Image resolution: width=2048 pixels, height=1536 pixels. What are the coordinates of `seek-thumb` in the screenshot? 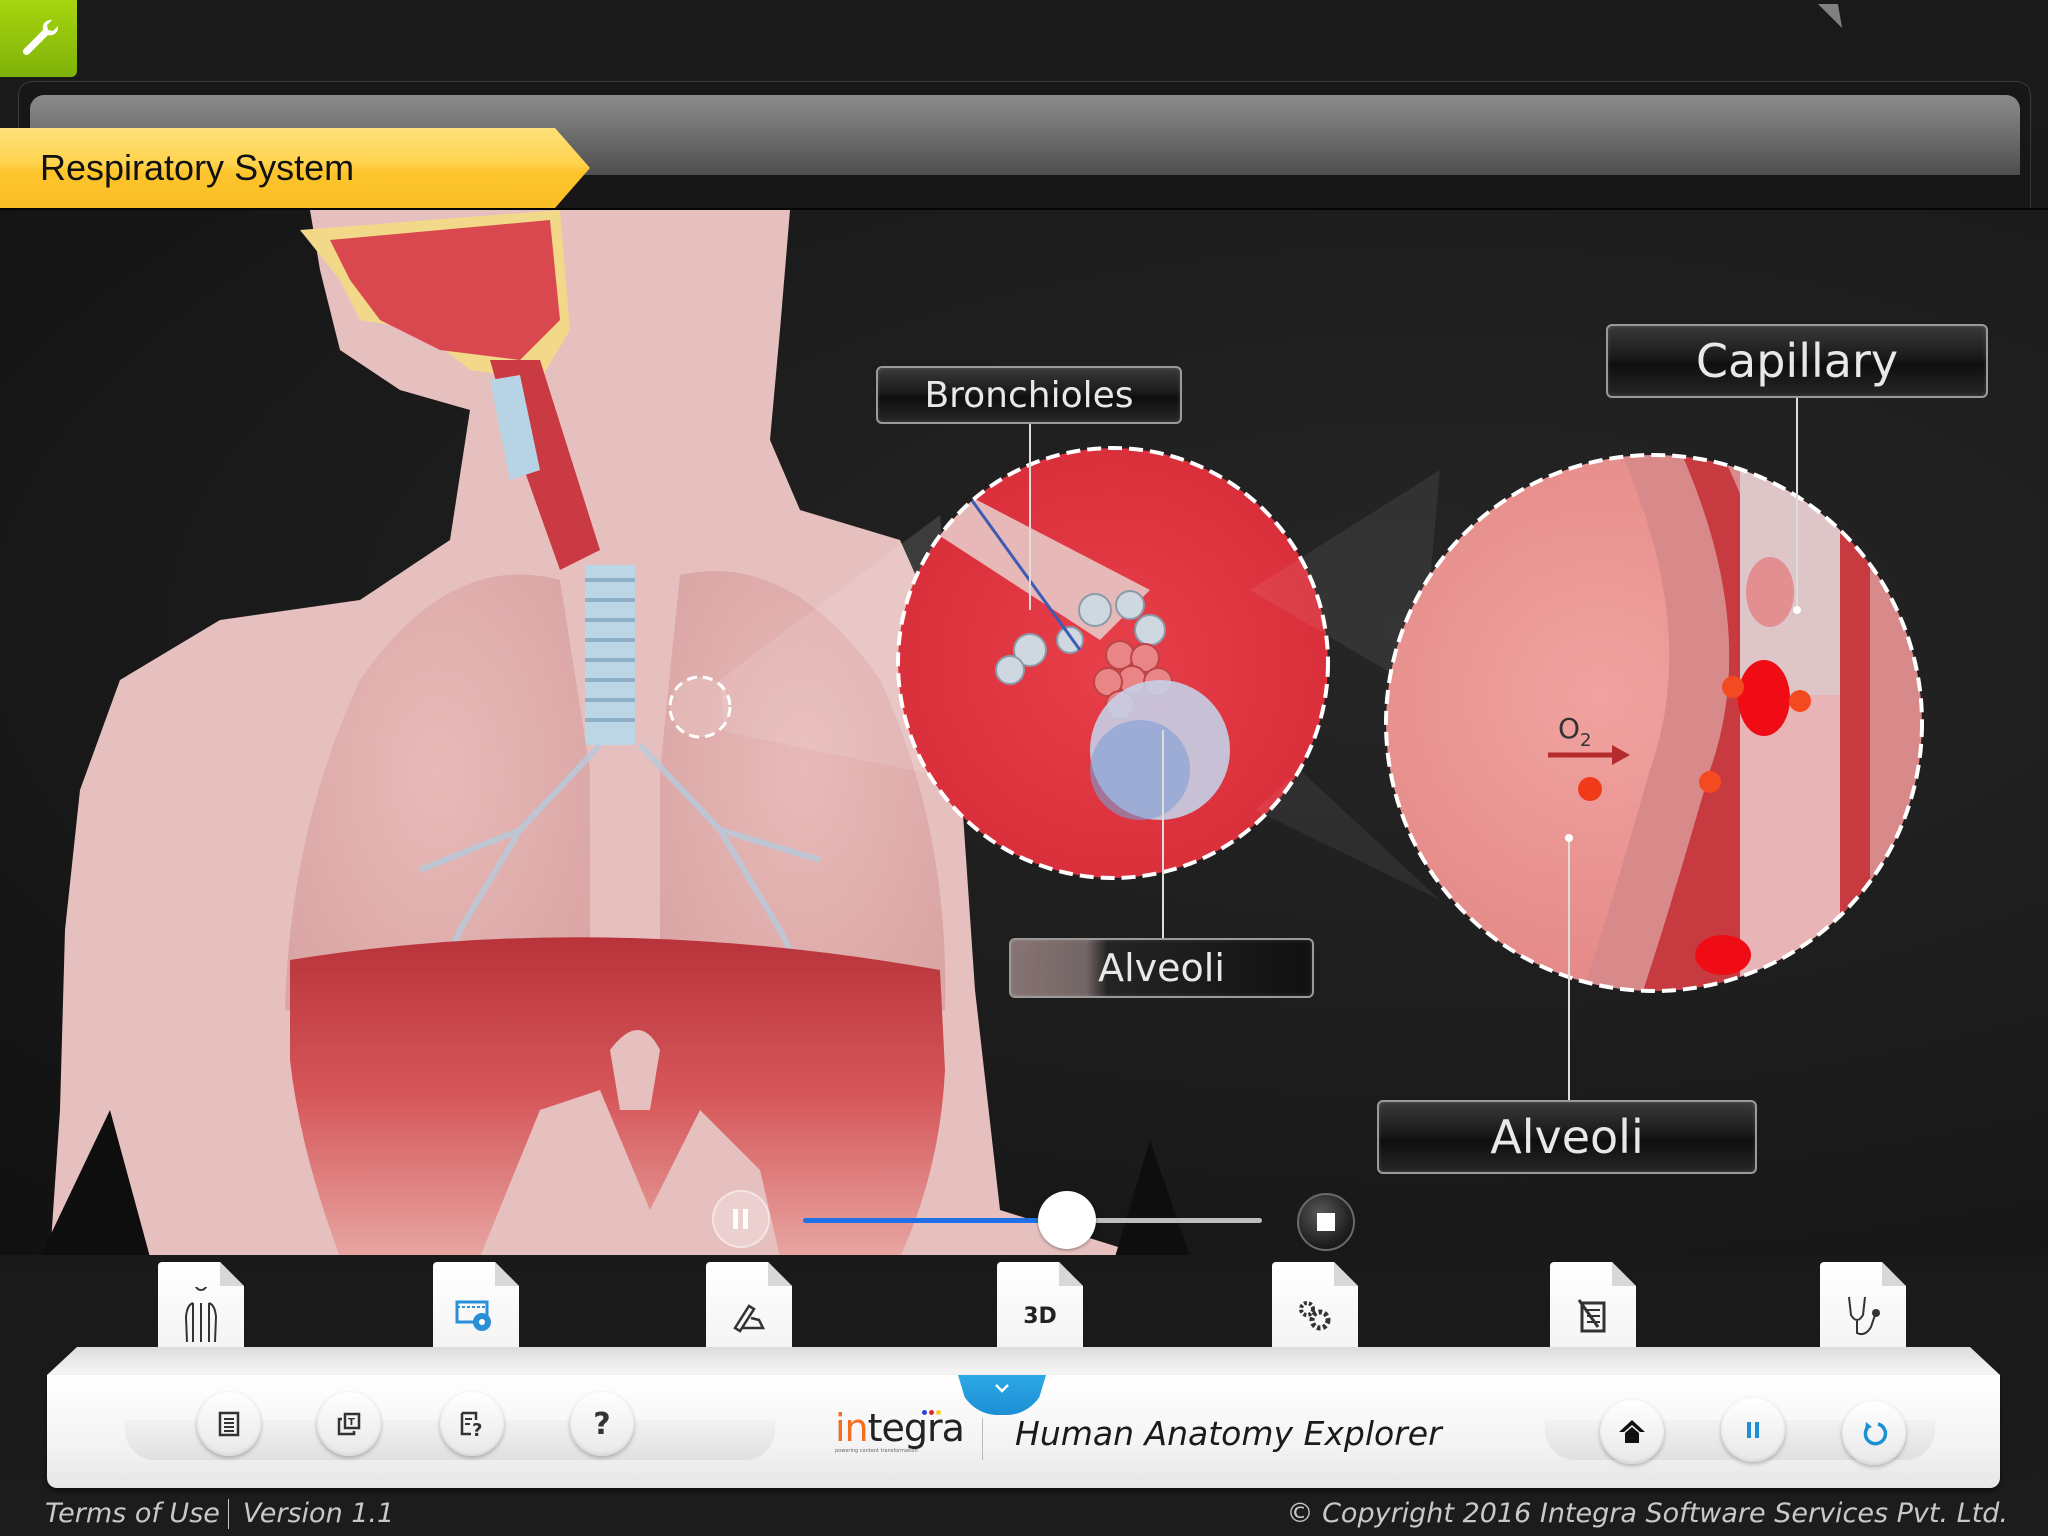 It's located at (1066, 1220).